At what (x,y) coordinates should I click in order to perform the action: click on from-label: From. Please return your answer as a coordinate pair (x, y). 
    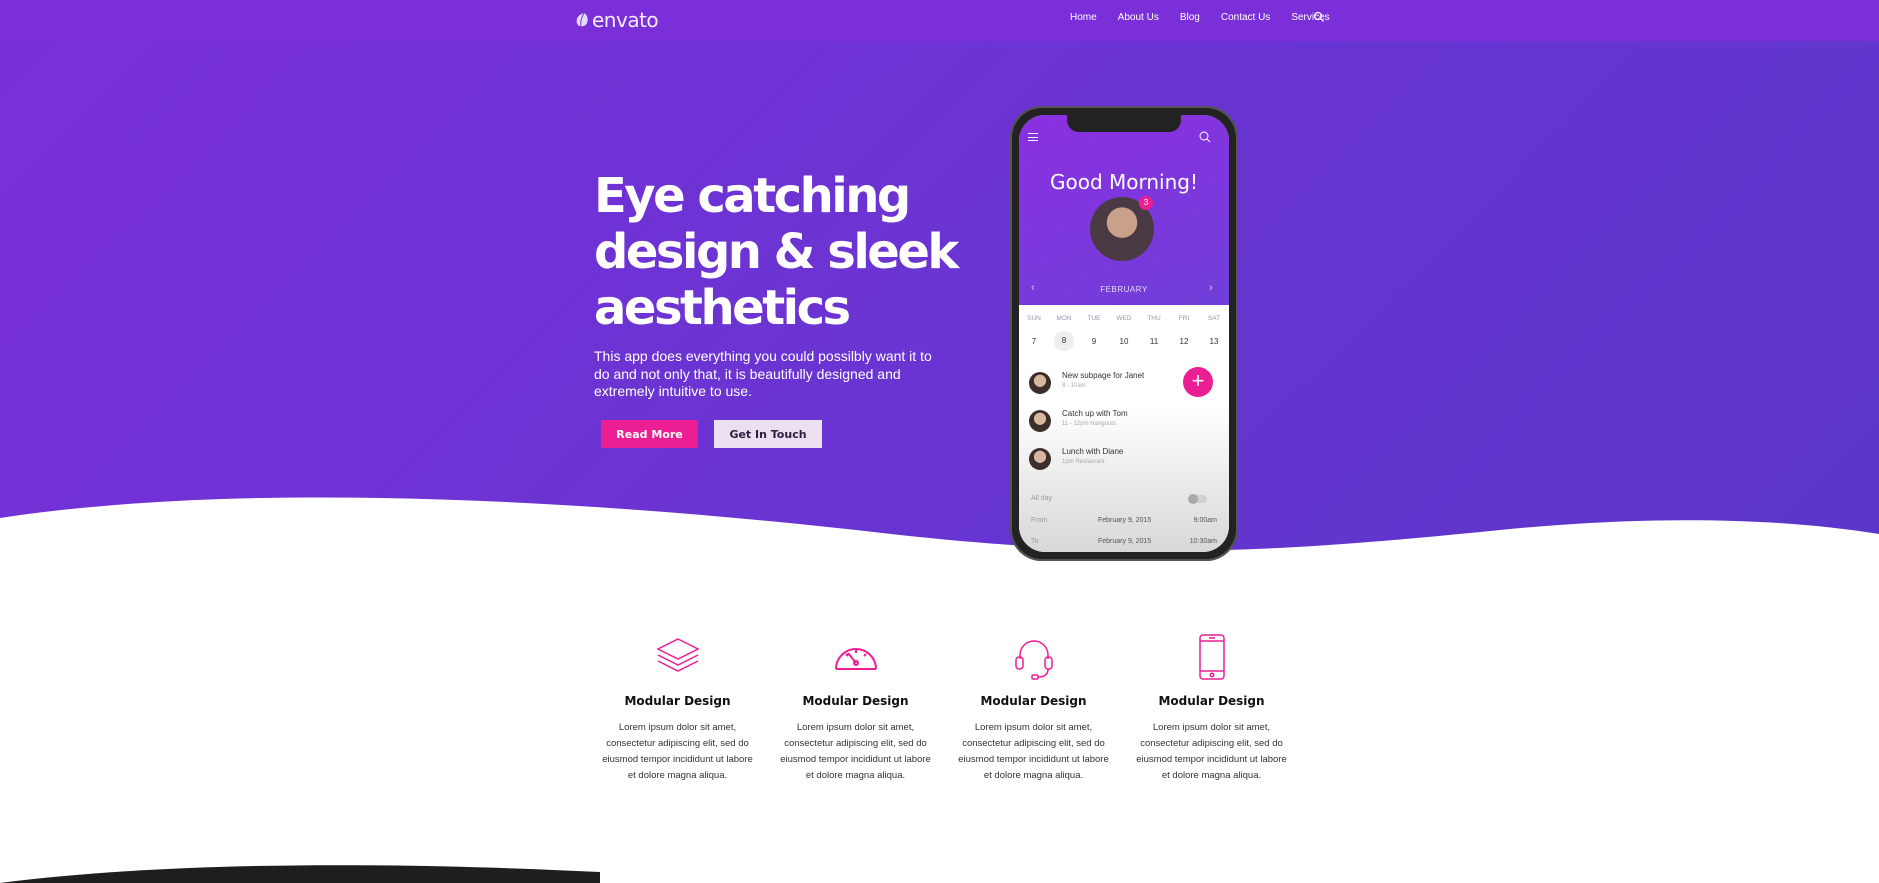
    Looking at the image, I should click on (1039, 520).